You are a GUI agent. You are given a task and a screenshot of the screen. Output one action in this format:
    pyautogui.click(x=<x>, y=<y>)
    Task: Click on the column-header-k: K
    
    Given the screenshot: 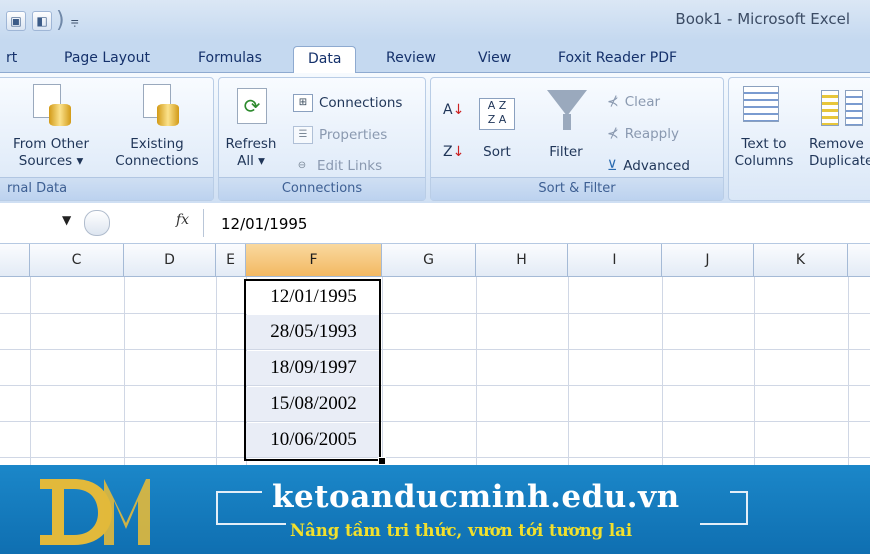 What is the action you would take?
    pyautogui.click(x=801, y=260)
    